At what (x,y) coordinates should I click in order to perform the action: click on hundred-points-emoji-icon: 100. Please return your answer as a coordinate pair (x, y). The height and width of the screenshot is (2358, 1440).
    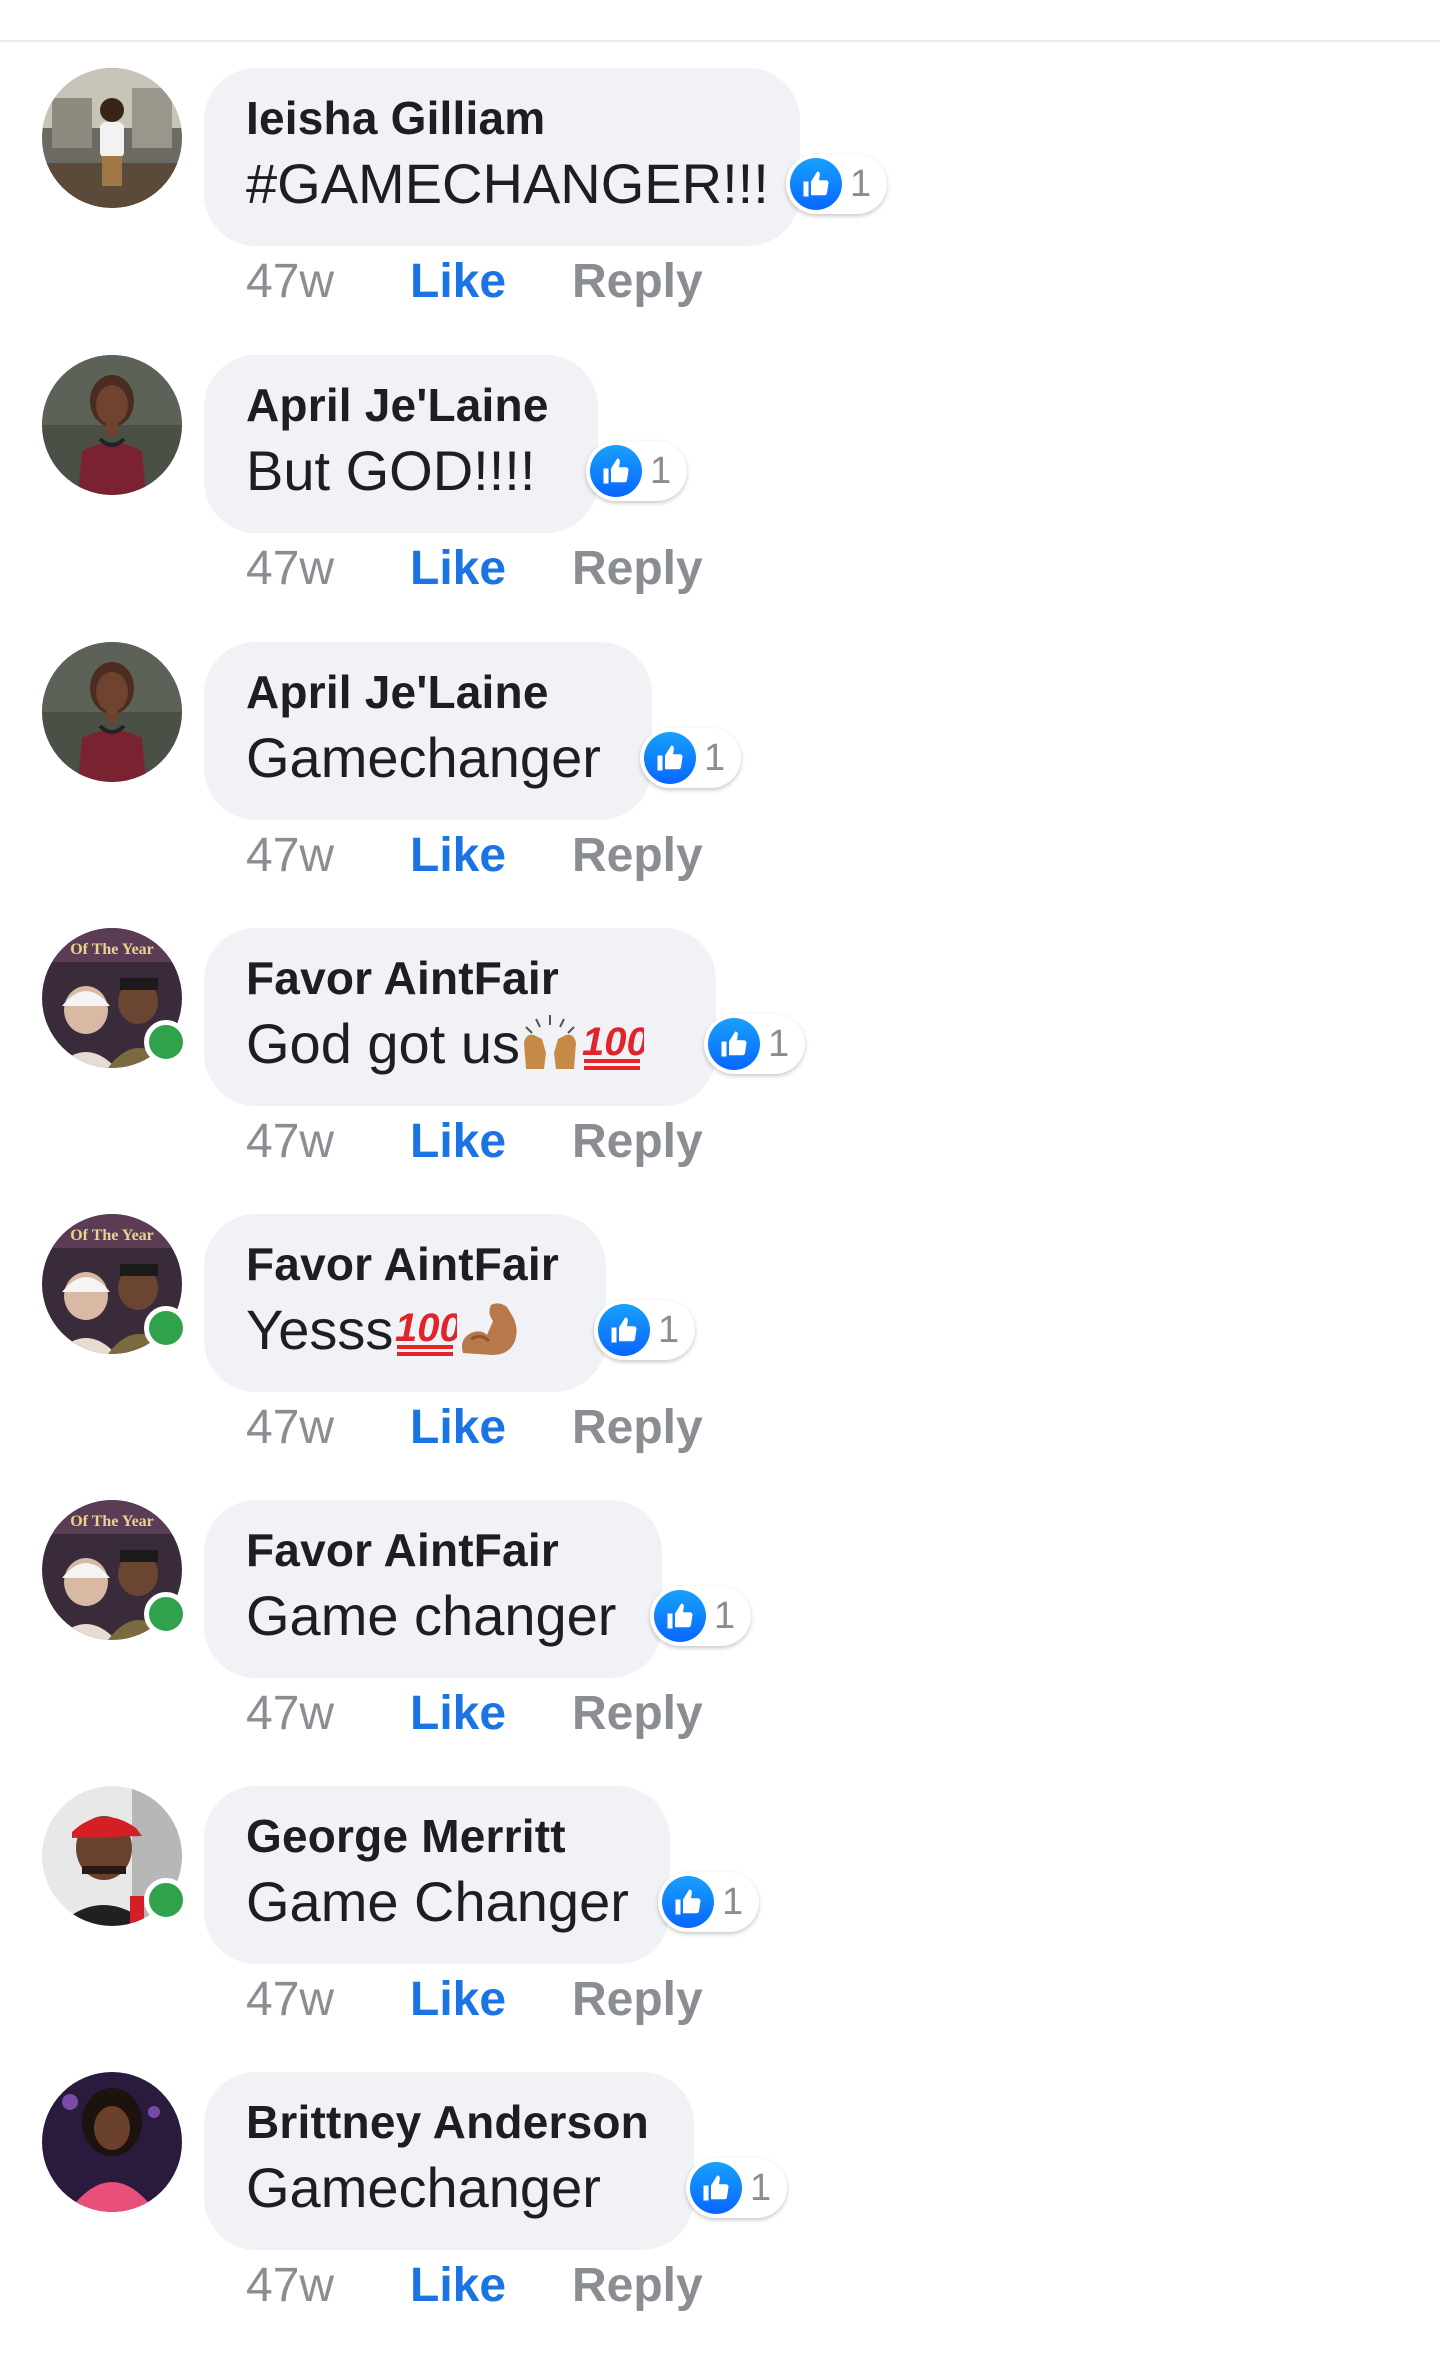
    Looking at the image, I should click on (427, 1336).